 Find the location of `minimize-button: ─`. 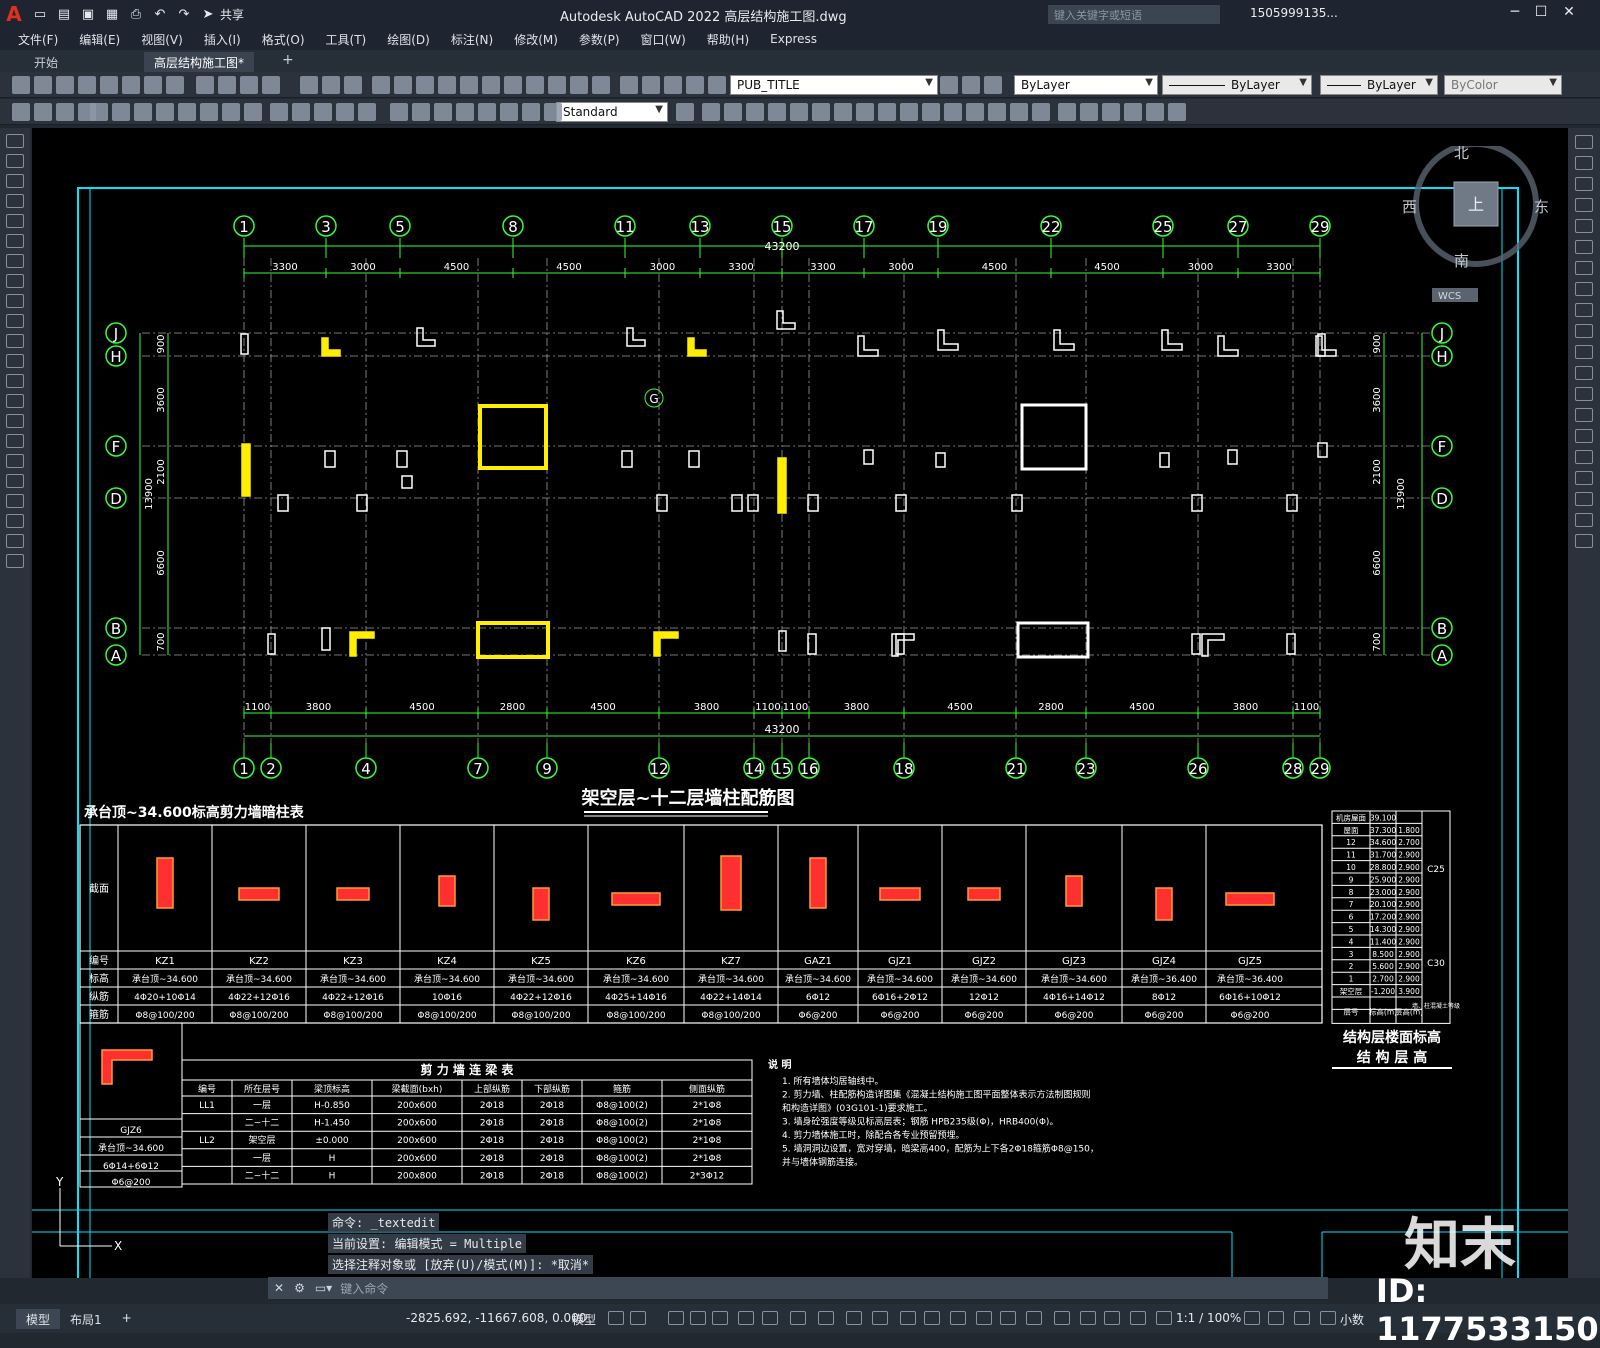

minimize-button: ─ is located at coordinates (1515, 14).